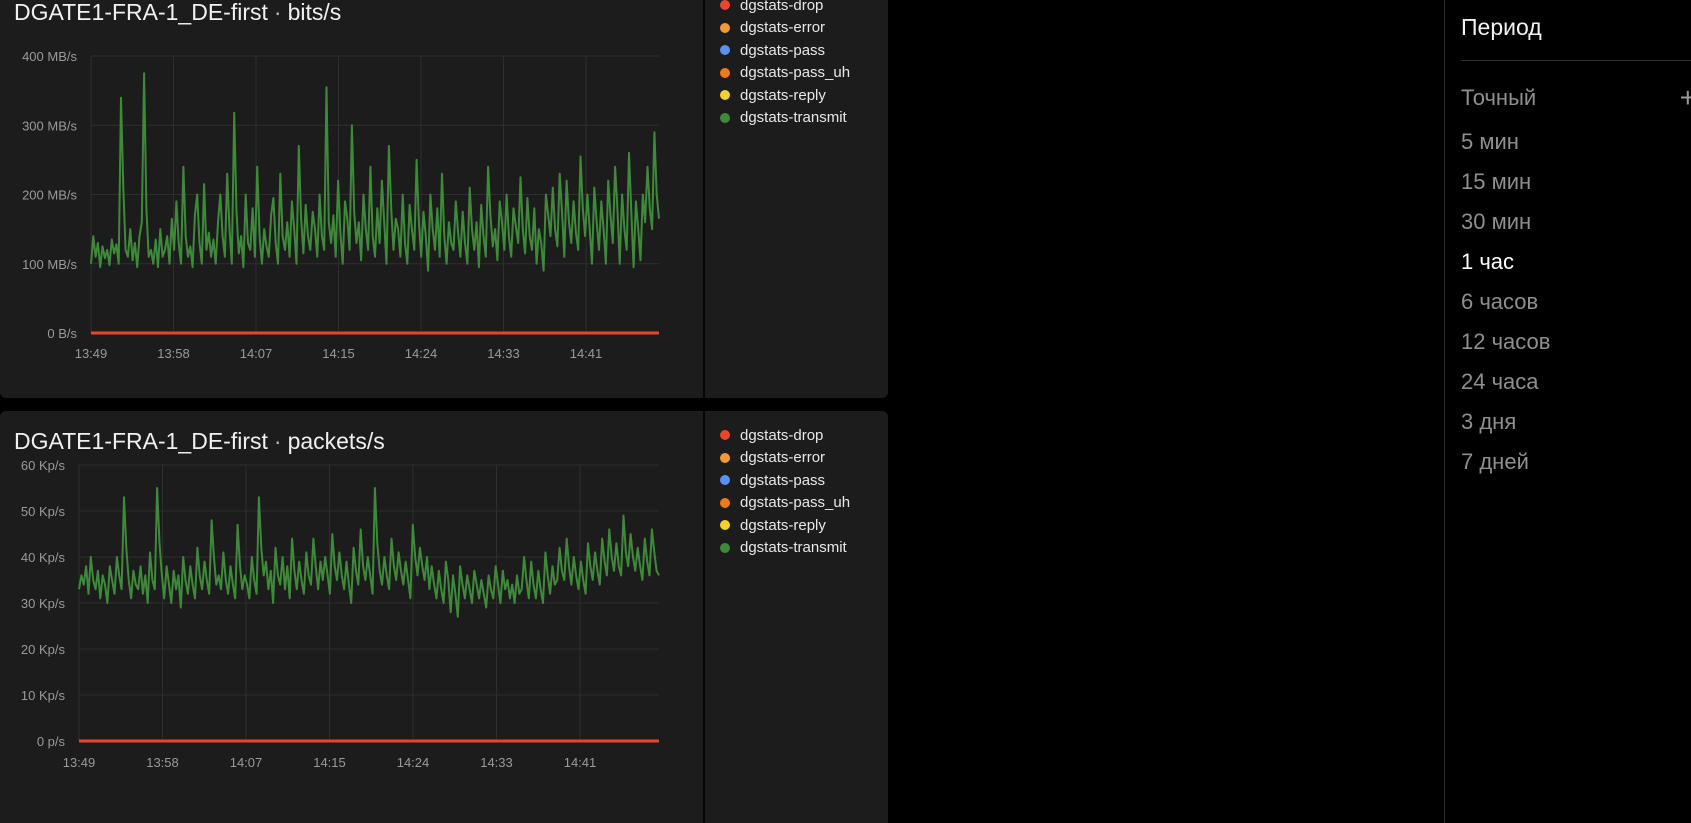 The width and height of the screenshot is (1691, 823). I want to click on period-option: Точный +, so click(1576, 102).